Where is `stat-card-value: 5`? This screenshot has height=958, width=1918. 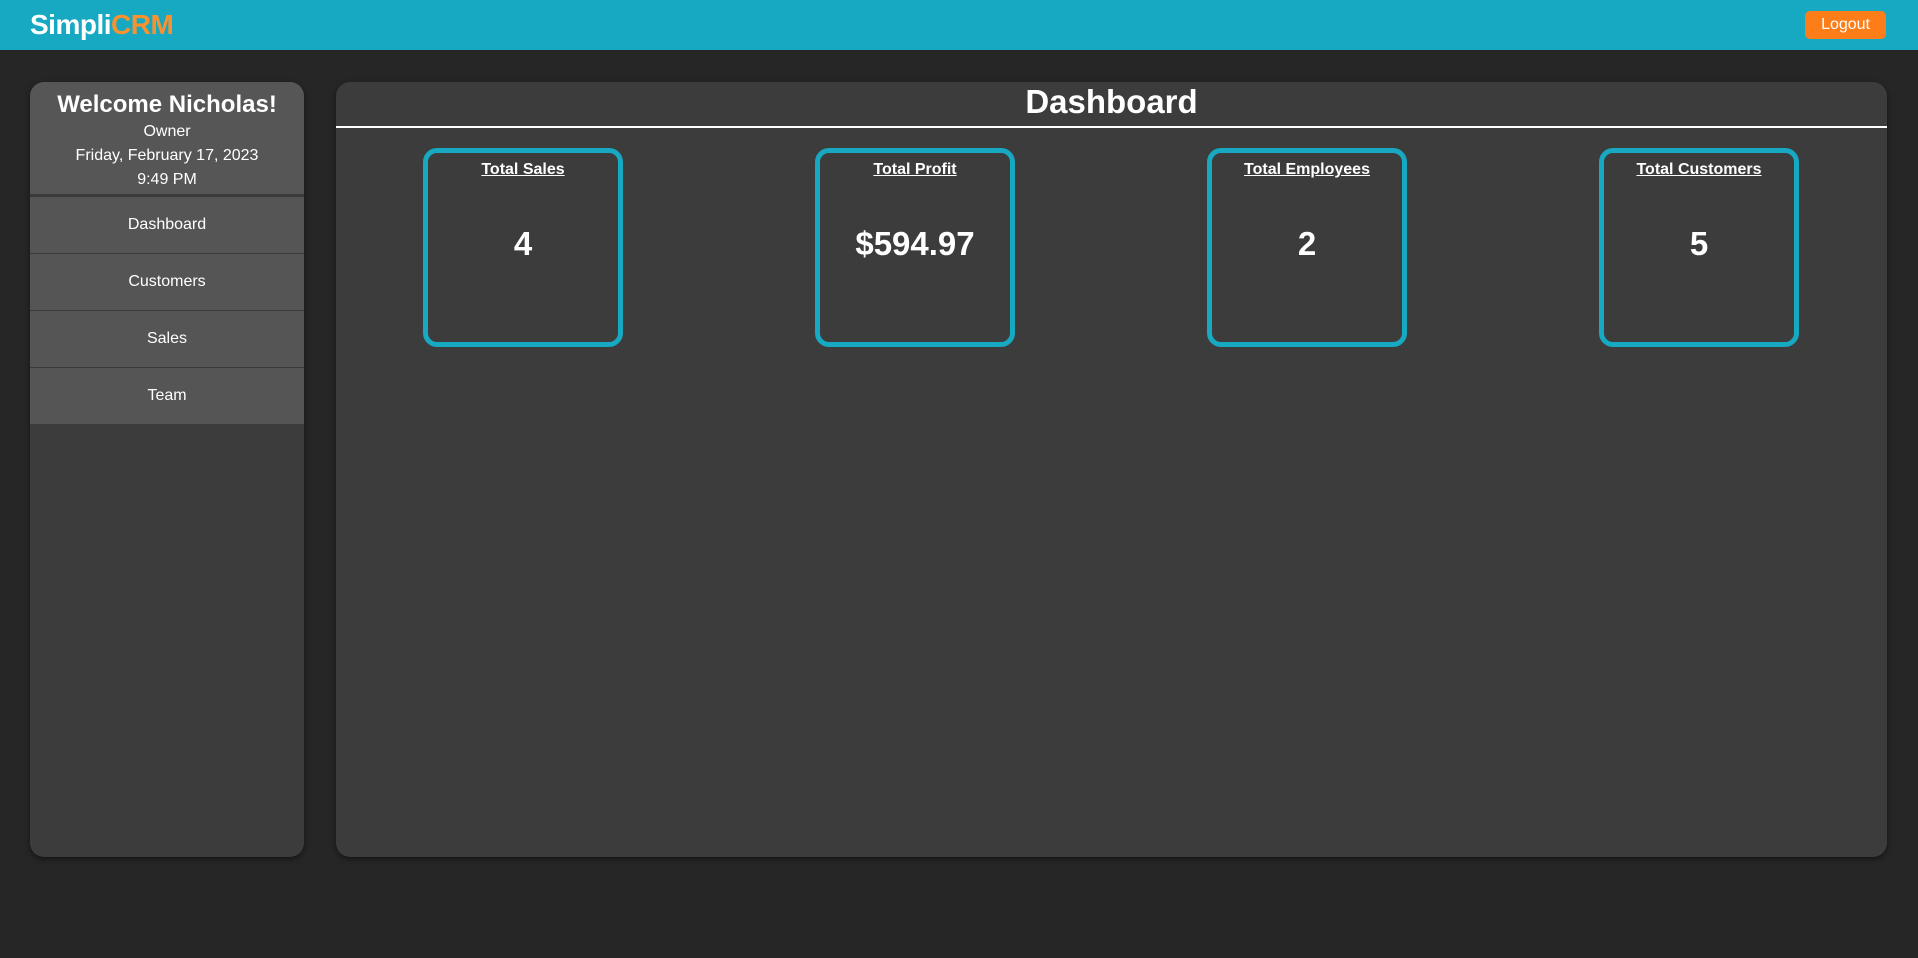 stat-card-value: 5 is located at coordinates (1699, 243).